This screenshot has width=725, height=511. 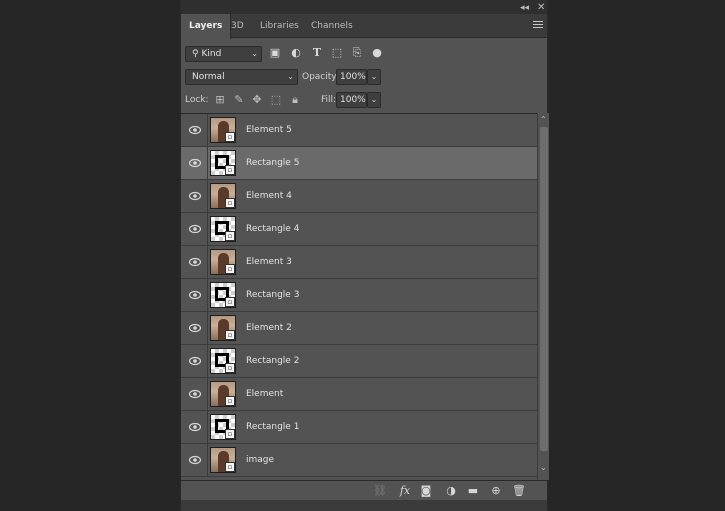 What do you see at coordinates (320, 77) in the screenshot?
I see `opacity-label: Opacity:` at bounding box center [320, 77].